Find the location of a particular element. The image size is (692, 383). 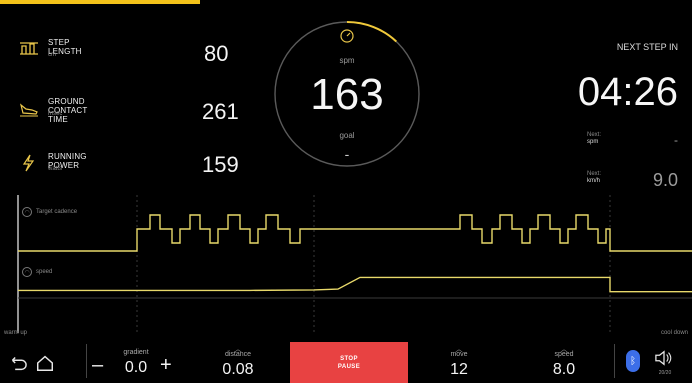

cooldown-label: cool down is located at coordinates (674, 333).